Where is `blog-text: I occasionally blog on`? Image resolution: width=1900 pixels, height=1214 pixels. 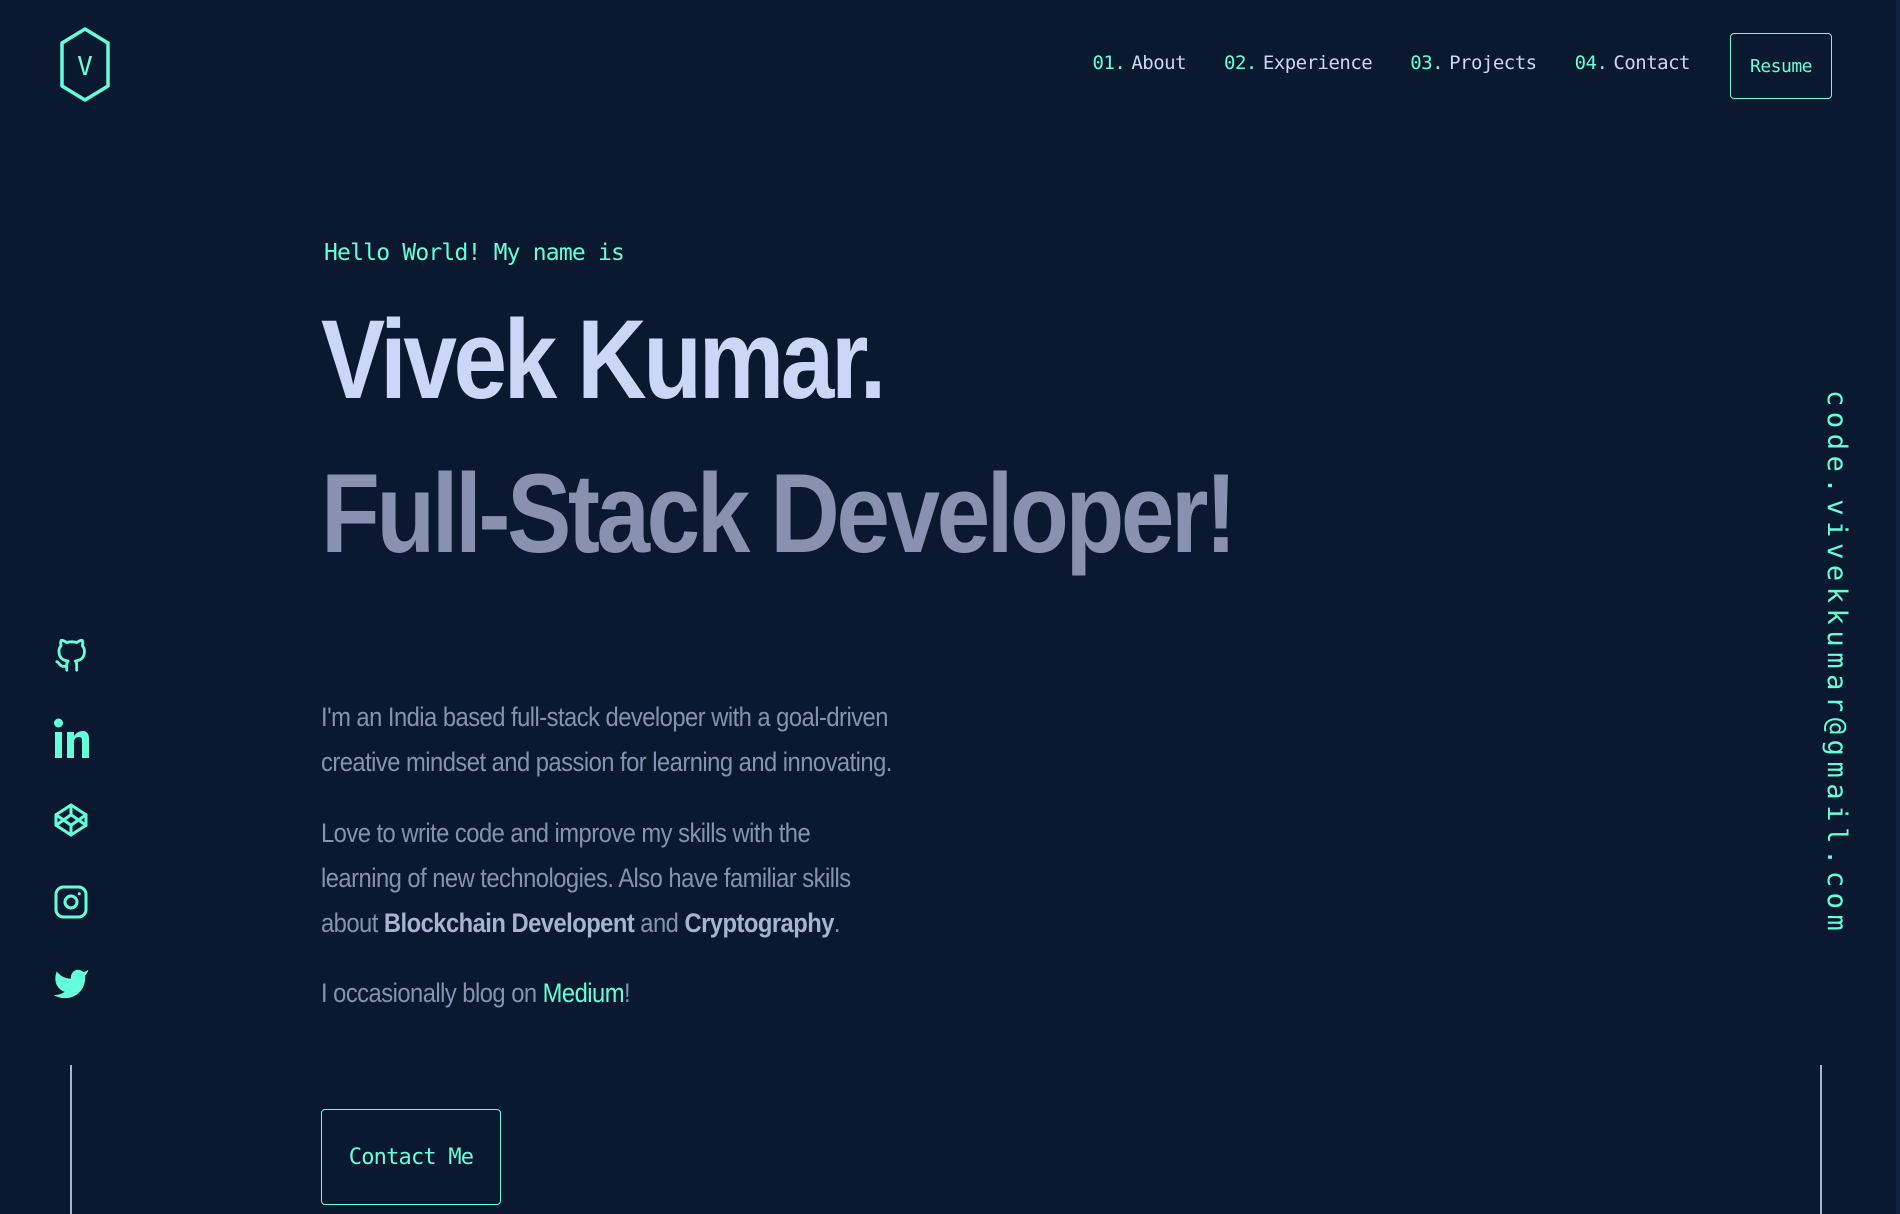 blog-text: I occasionally blog on is located at coordinates (432, 993).